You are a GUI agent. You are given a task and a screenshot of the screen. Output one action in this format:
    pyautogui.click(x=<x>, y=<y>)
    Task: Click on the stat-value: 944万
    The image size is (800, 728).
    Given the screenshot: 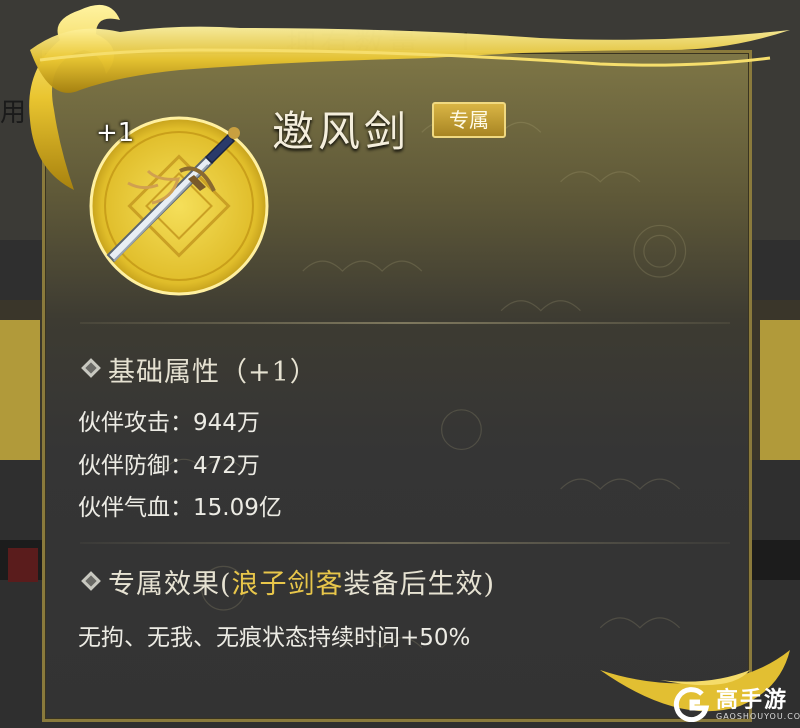 What is the action you would take?
    pyautogui.click(x=226, y=423)
    